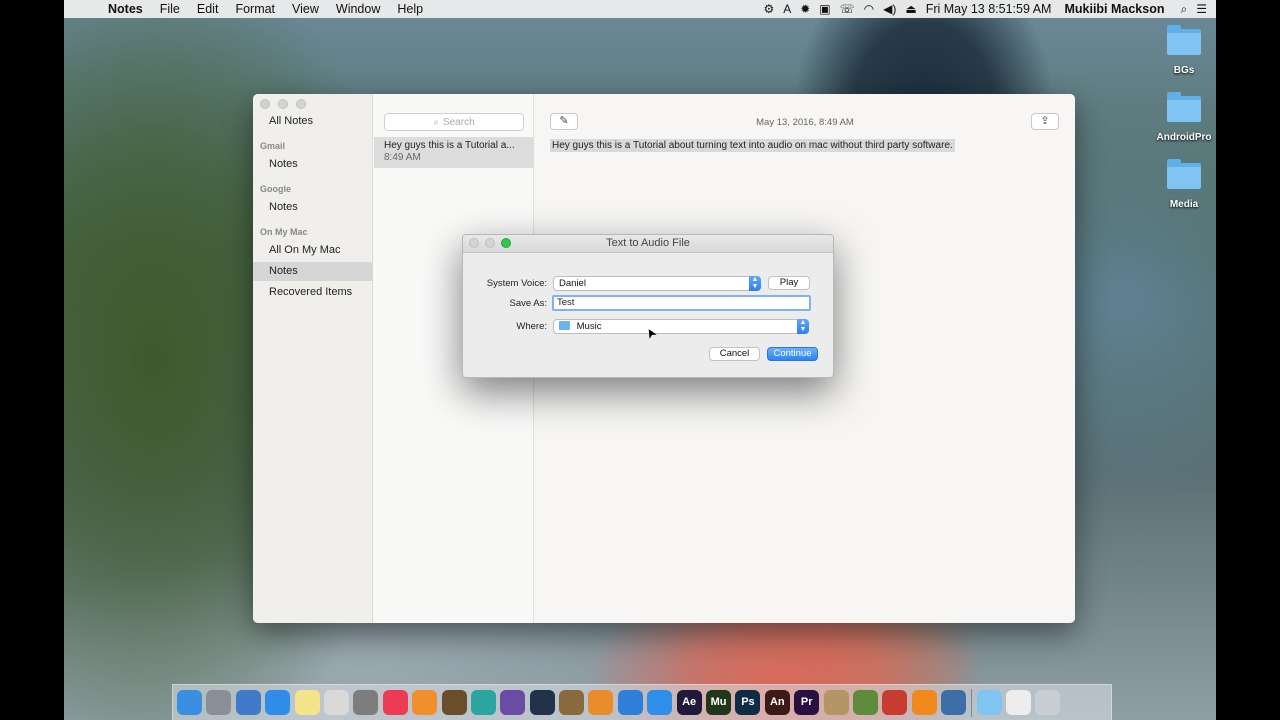  What do you see at coordinates (278, 702) in the screenshot?
I see `safari-icon` at bounding box center [278, 702].